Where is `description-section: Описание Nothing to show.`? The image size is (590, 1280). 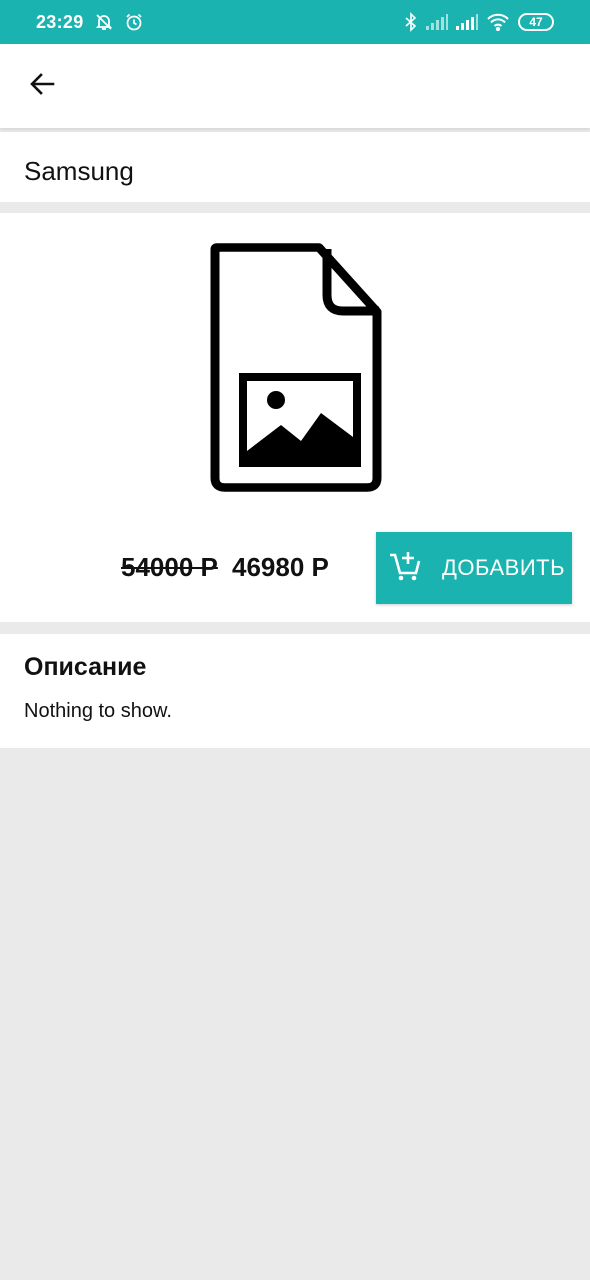
description-section: Описание Nothing to show. is located at coordinates (295, 691).